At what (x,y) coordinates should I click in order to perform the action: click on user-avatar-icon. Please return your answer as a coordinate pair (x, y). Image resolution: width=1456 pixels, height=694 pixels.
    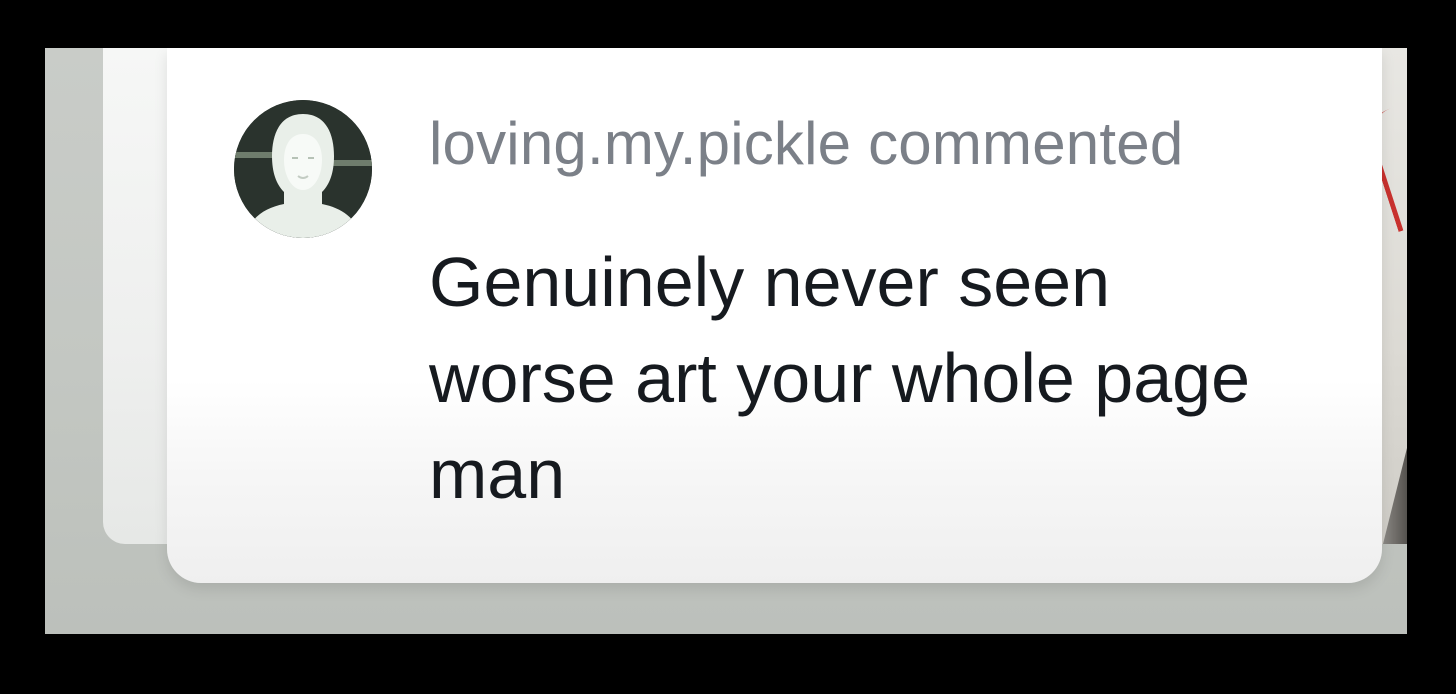
    Looking at the image, I should click on (303, 169).